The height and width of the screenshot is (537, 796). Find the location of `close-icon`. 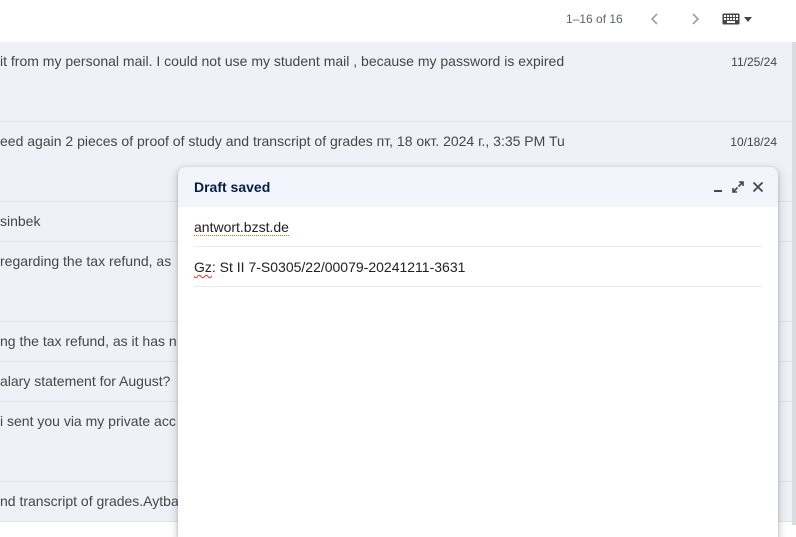

close-icon is located at coordinates (758, 187).